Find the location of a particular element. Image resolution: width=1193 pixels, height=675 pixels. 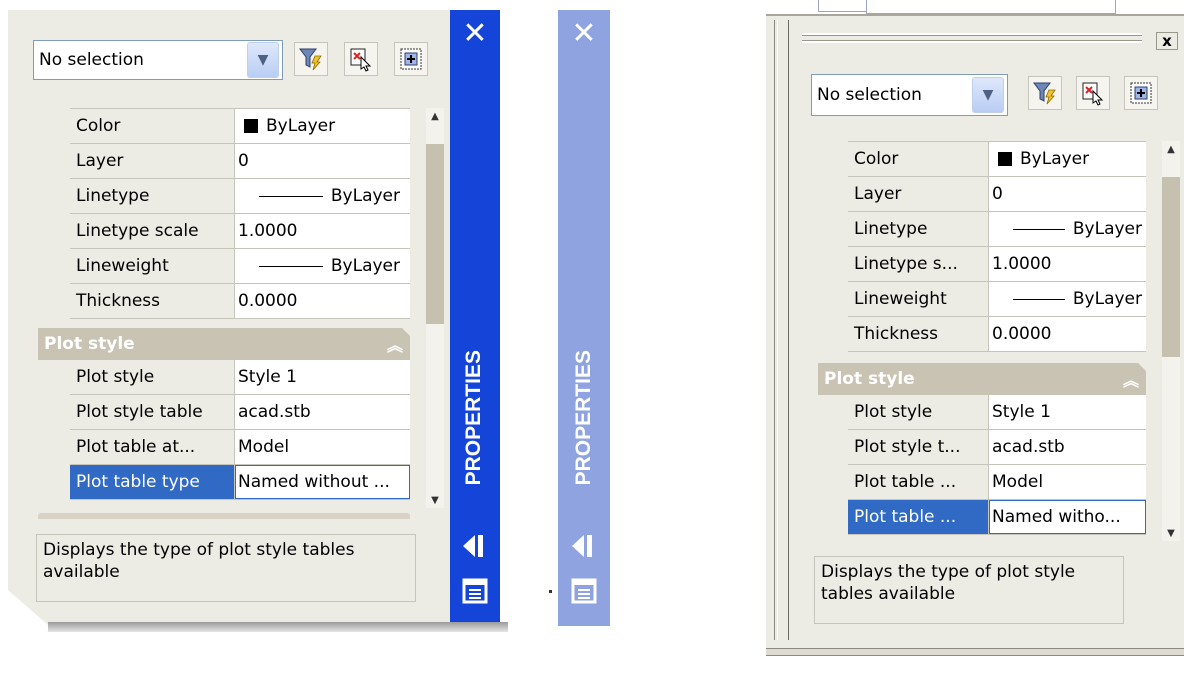

property-label: Thickness is located at coordinates (918, 334).